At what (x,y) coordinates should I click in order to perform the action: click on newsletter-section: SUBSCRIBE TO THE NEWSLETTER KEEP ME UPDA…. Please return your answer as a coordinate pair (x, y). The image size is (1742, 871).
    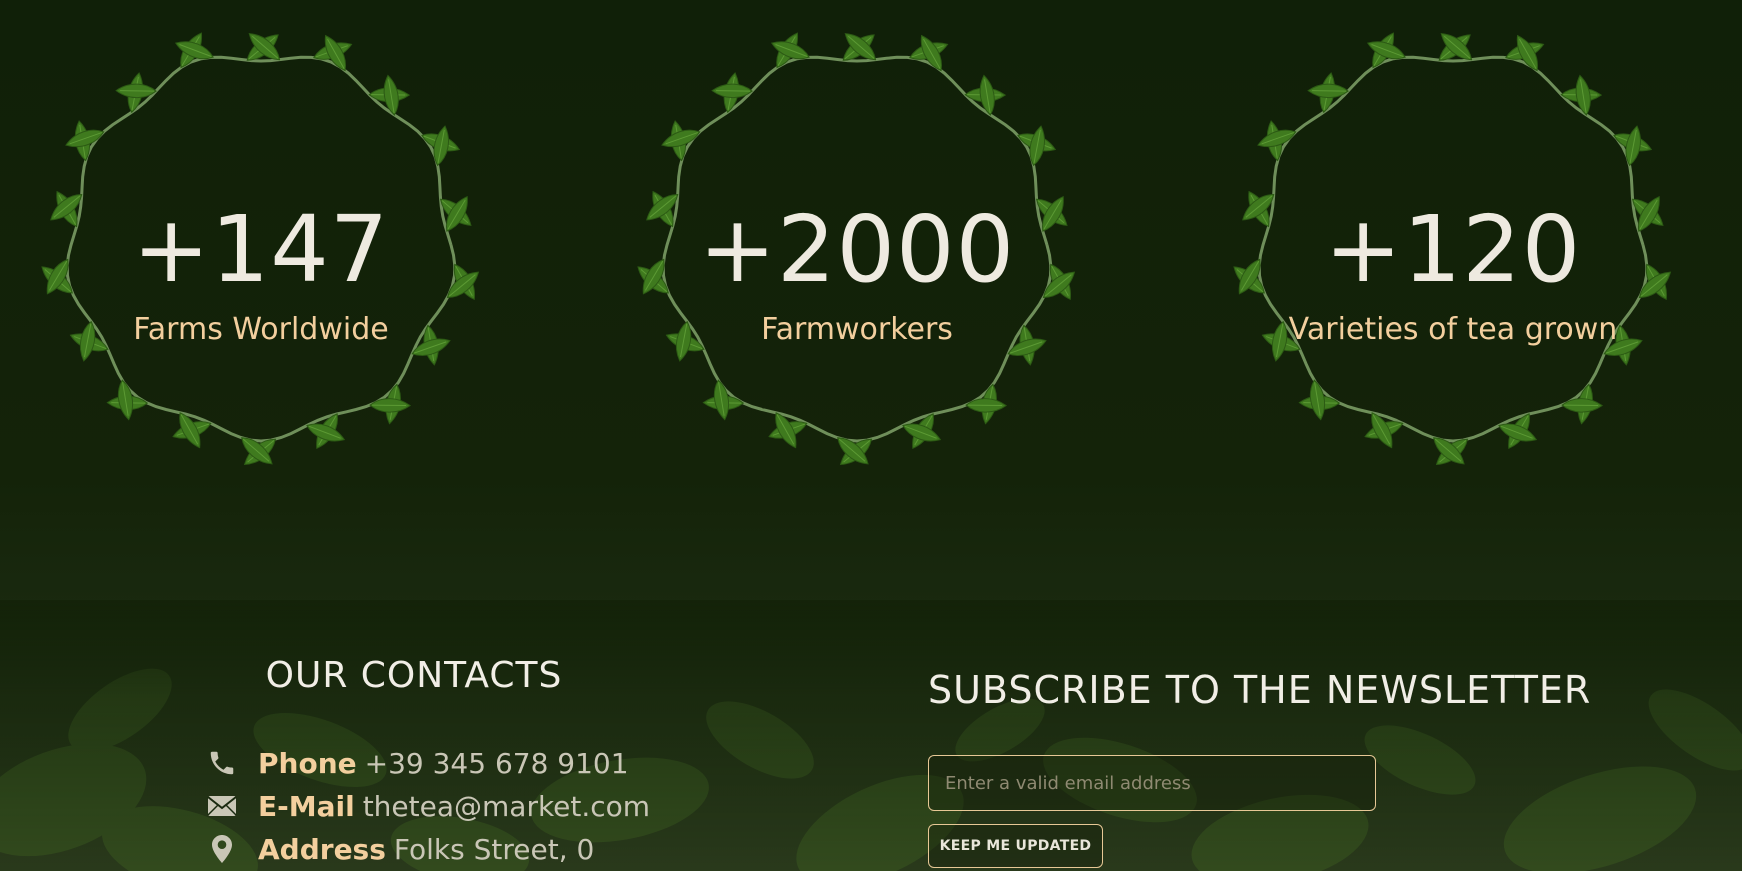
    Looking at the image, I should click on (1278, 768).